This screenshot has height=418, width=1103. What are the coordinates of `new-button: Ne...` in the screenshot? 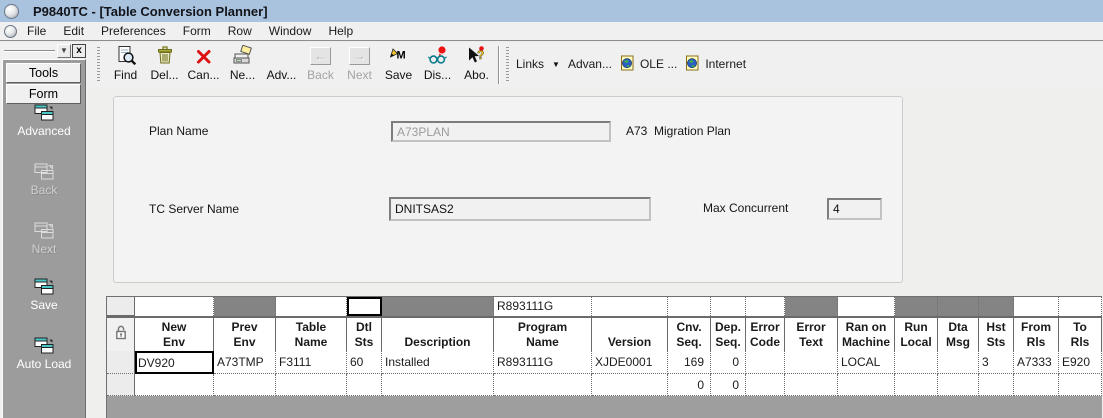 It's located at (242, 64).